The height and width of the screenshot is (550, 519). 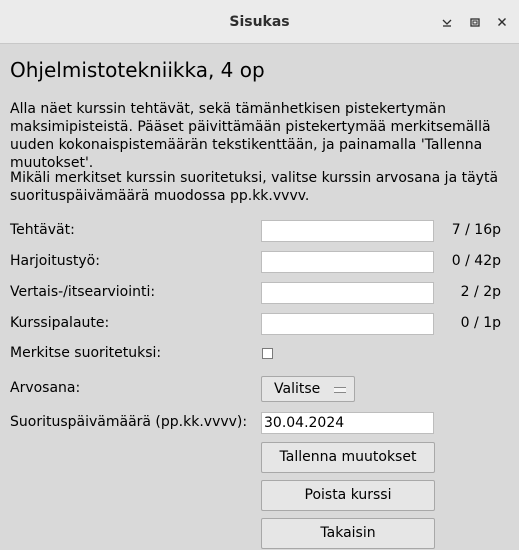 What do you see at coordinates (480, 292) in the screenshot?
I see `peer-review-points-status: 2 / 2p` at bounding box center [480, 292].